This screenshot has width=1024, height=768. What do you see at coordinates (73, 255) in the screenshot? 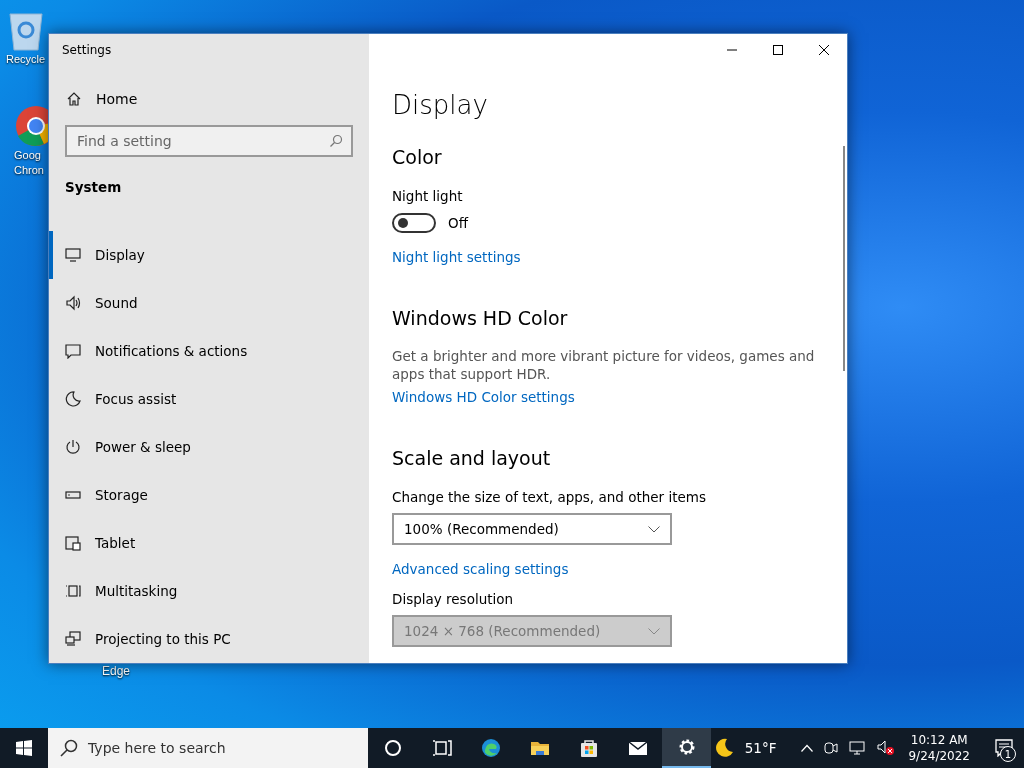
I see `monitor-icon` at bounding box center [73, 255].